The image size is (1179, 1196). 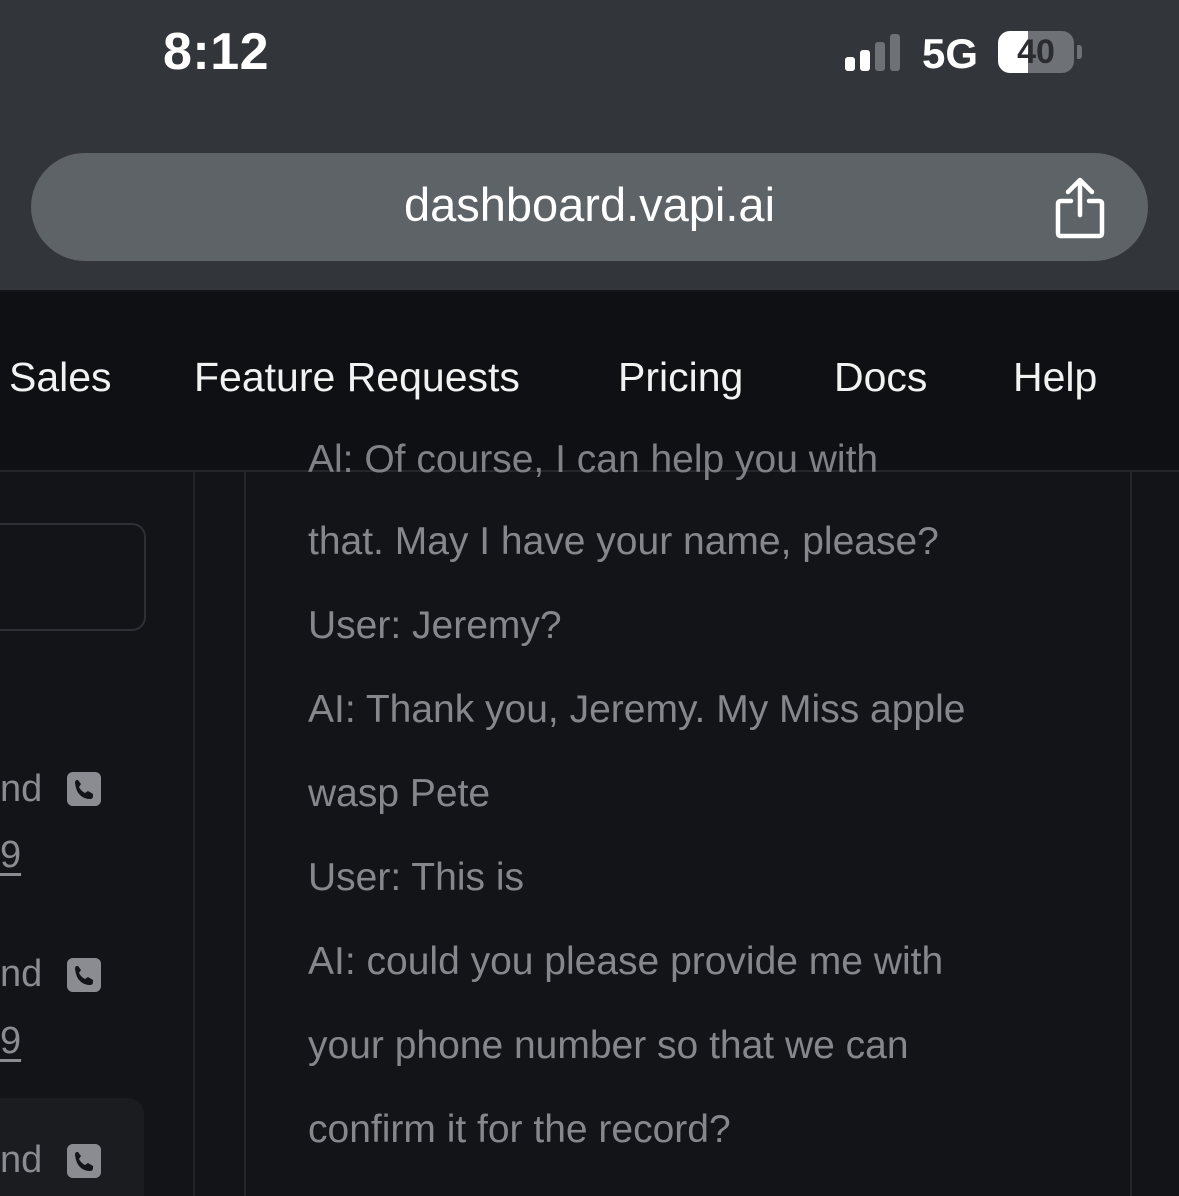 What do you see at coordinates (416, 877) in the screenshot?
I see `transcript-line: User: This is` at bounding box center [416, 877].